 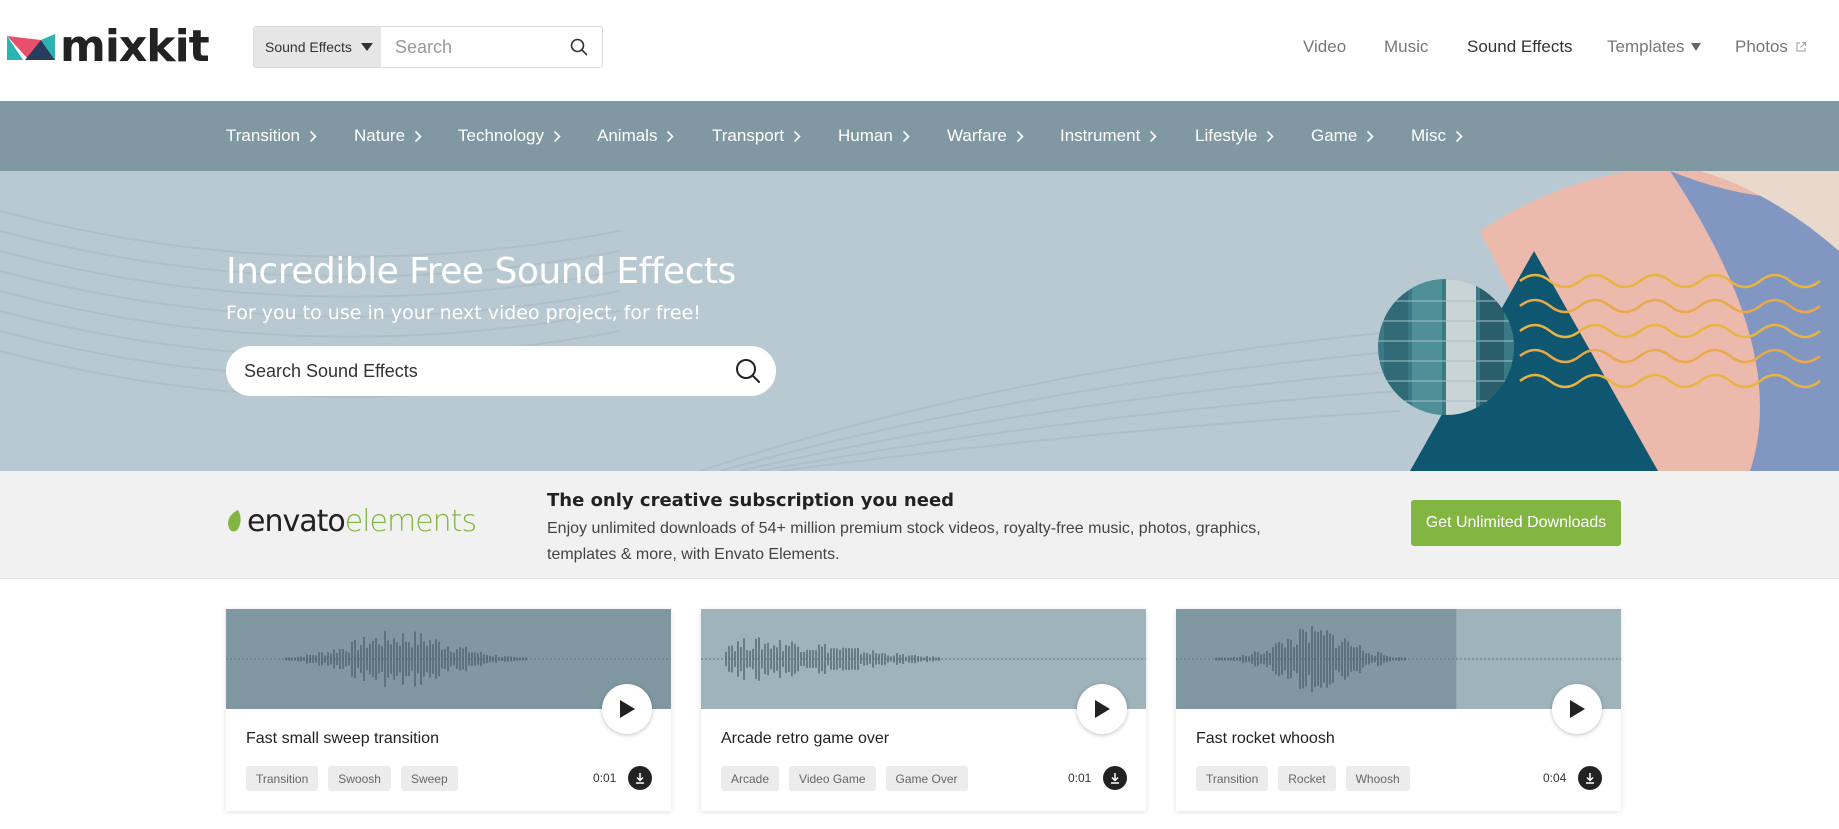 What do you see at coordinates (481, 271) in the screenshot?
I see `hero-title: Incredible Free Sound Effects` at bounding box center [481, 271].